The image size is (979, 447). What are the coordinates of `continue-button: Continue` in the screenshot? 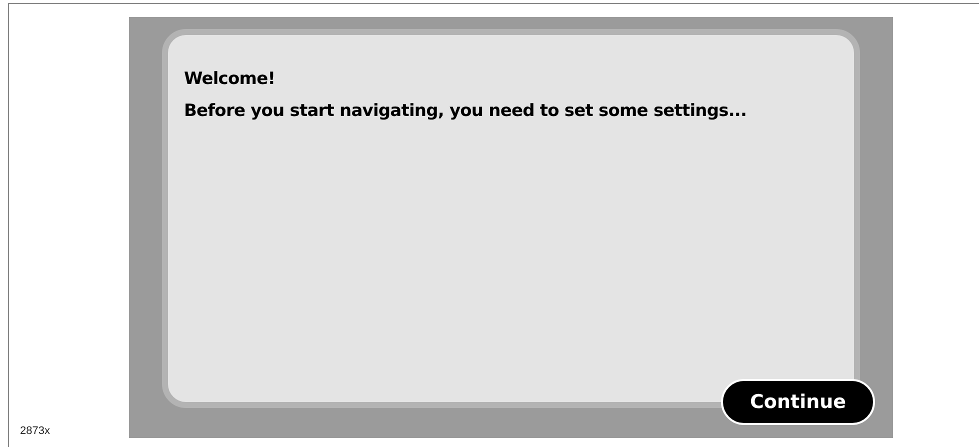 It's located at (798, 402).